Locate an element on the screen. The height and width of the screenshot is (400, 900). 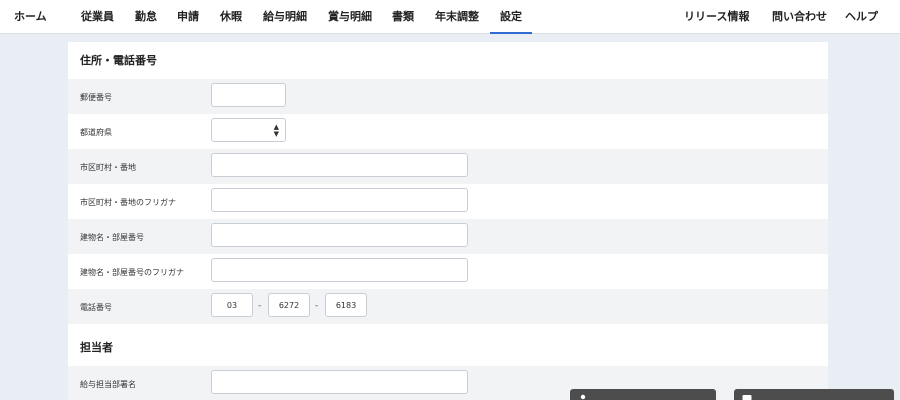
prefecture-select: ▲ ▼ is located at coordinates (248, 130).